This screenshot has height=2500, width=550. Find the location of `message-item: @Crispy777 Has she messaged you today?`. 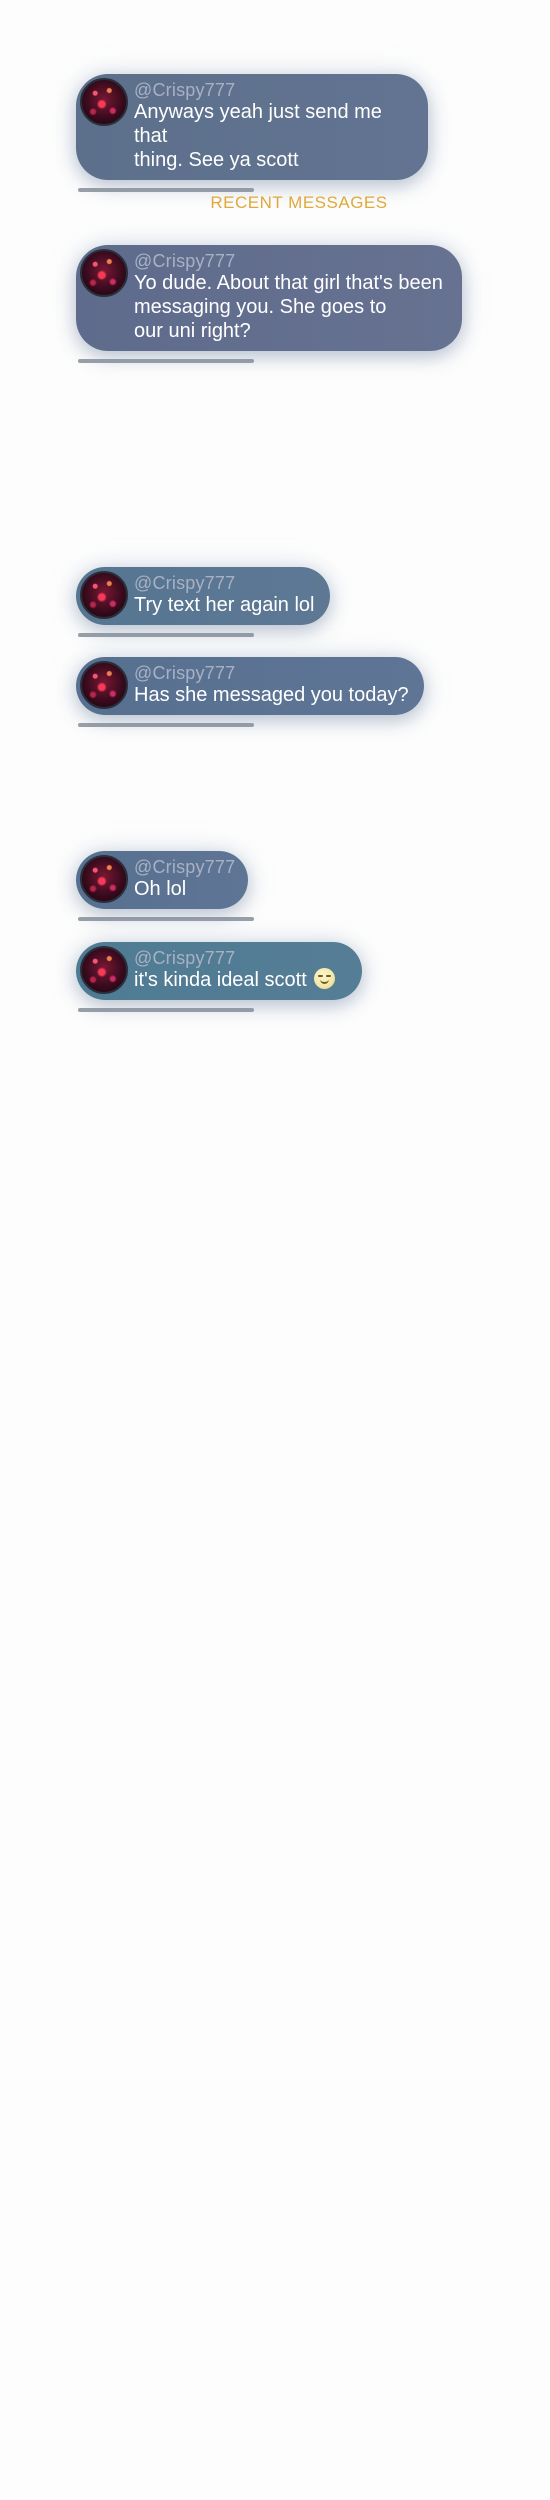

message-item: @Crispy777 Has she messaged you today? is located at coordinates (250, 692).